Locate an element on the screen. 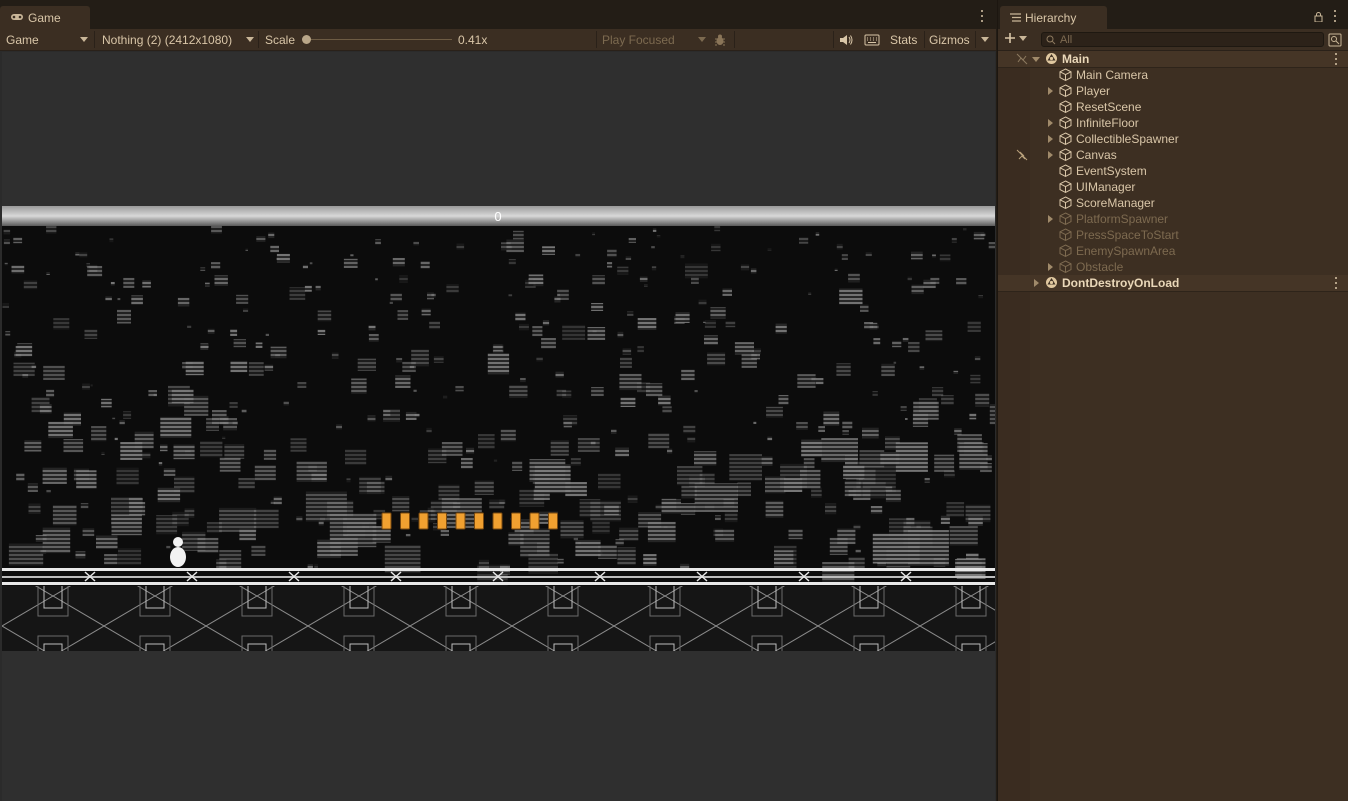 Image resolution: width=1348 pixels, height=801 pixels. search-icon is located at coordinates (1051, 39).